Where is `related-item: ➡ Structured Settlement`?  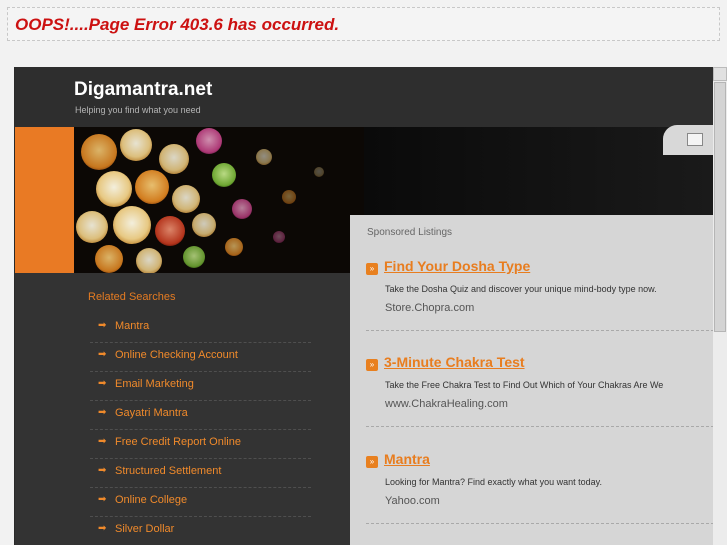
related-item: ➡ Structured Settlement is located at coordinates (200, 473).